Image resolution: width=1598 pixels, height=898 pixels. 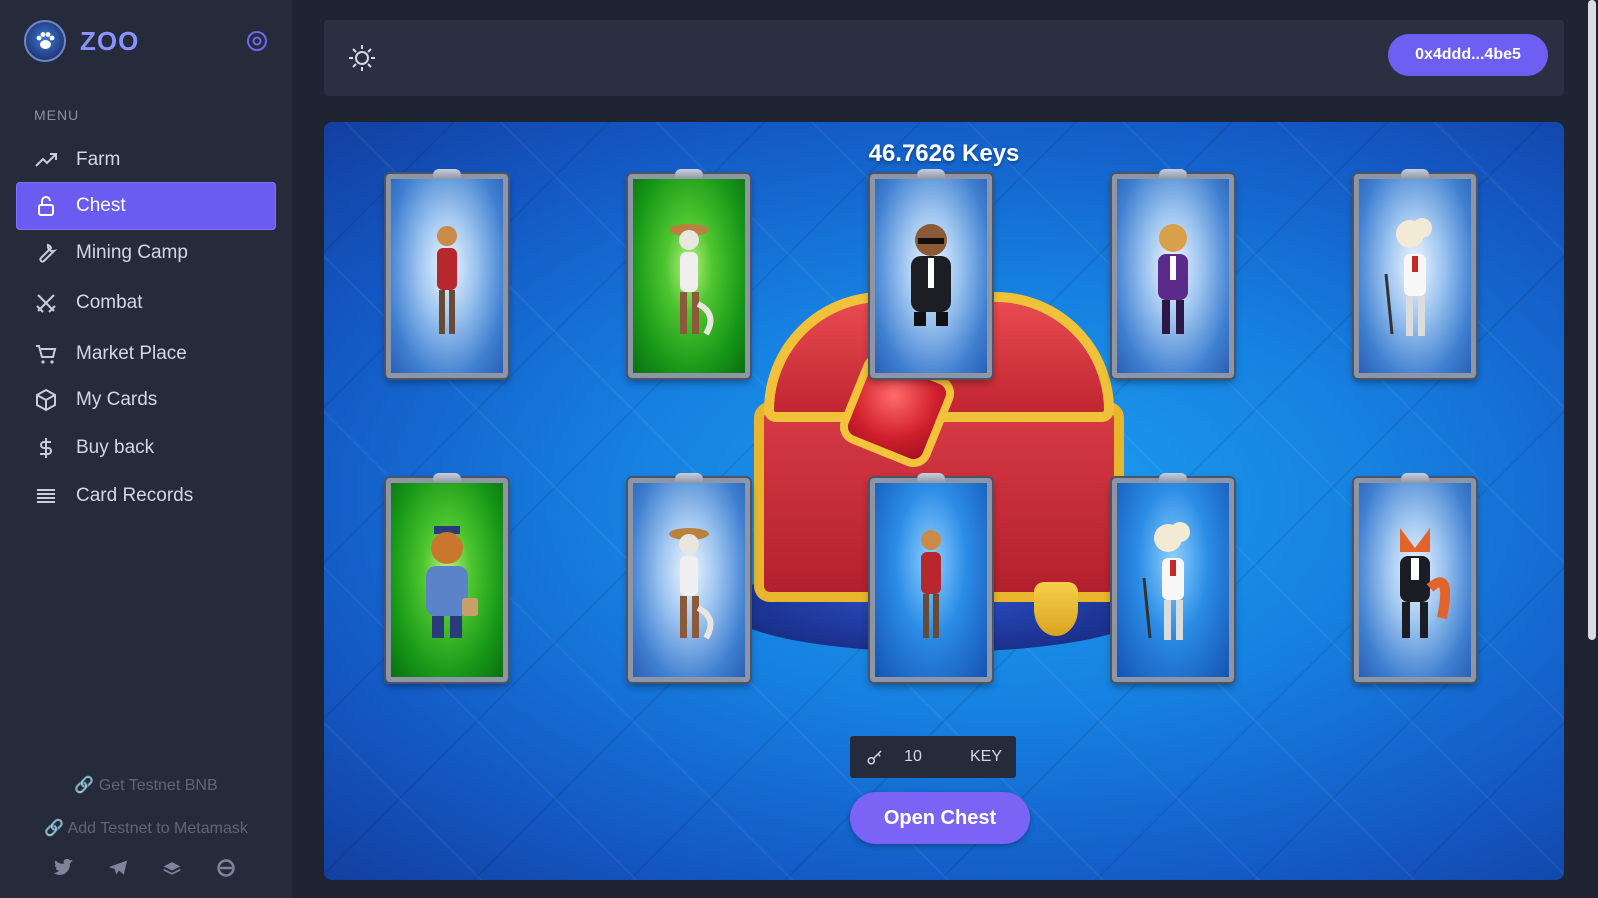 What do you see at coordinates (875, 757) in the screenshot?
I see `key-icon` at bounding box center [875, 757].